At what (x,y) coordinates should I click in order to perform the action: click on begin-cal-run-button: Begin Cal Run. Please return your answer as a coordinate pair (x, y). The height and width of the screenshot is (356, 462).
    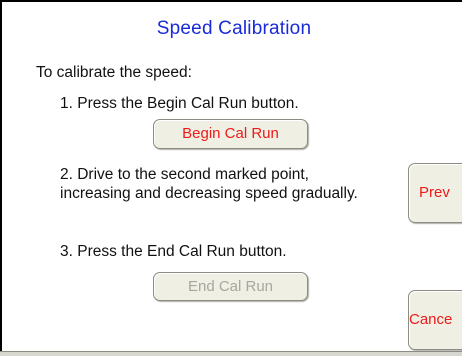
    Looking at the image, I should click on (230, 134).